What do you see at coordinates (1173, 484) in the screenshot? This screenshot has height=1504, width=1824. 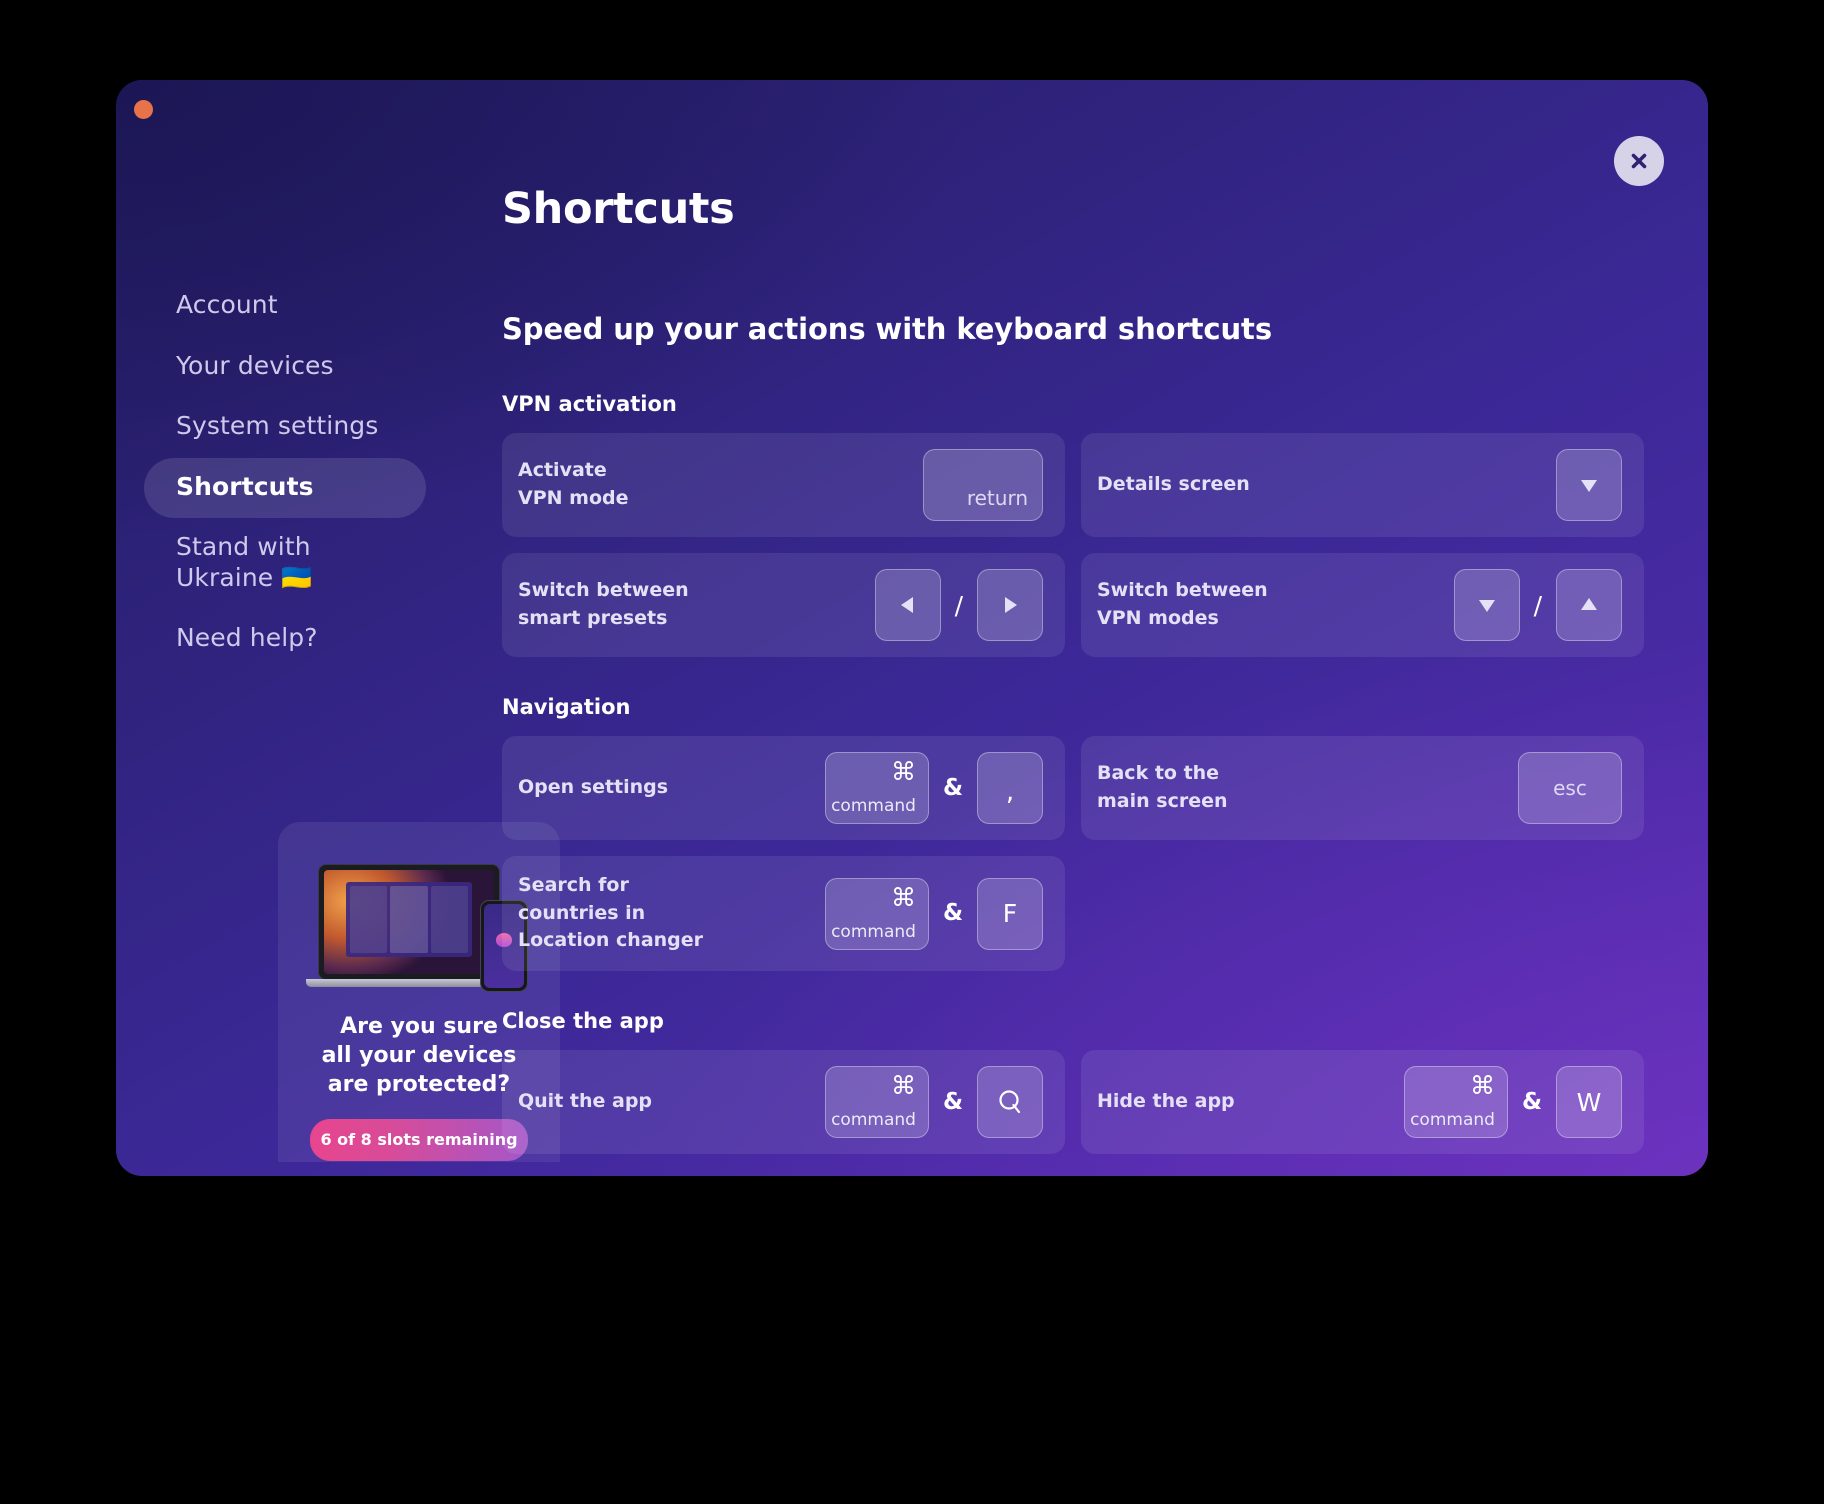 I see `shortcut-label: Details screen` at bounding box center [1173, 484].